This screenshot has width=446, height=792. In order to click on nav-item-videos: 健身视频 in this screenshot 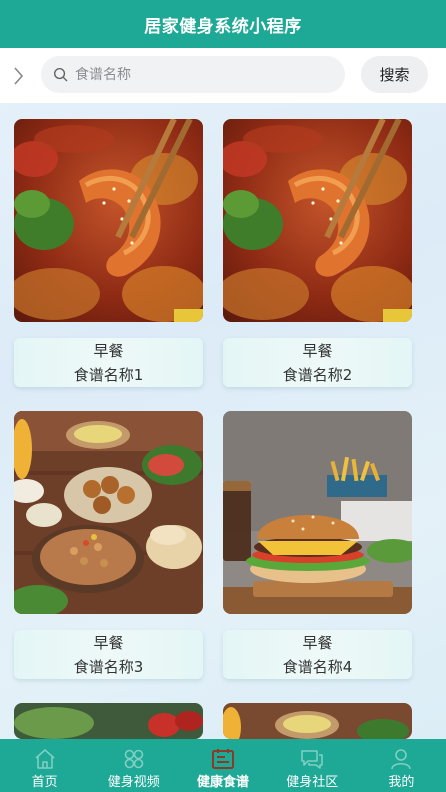, I will do `click(133, 765)`.